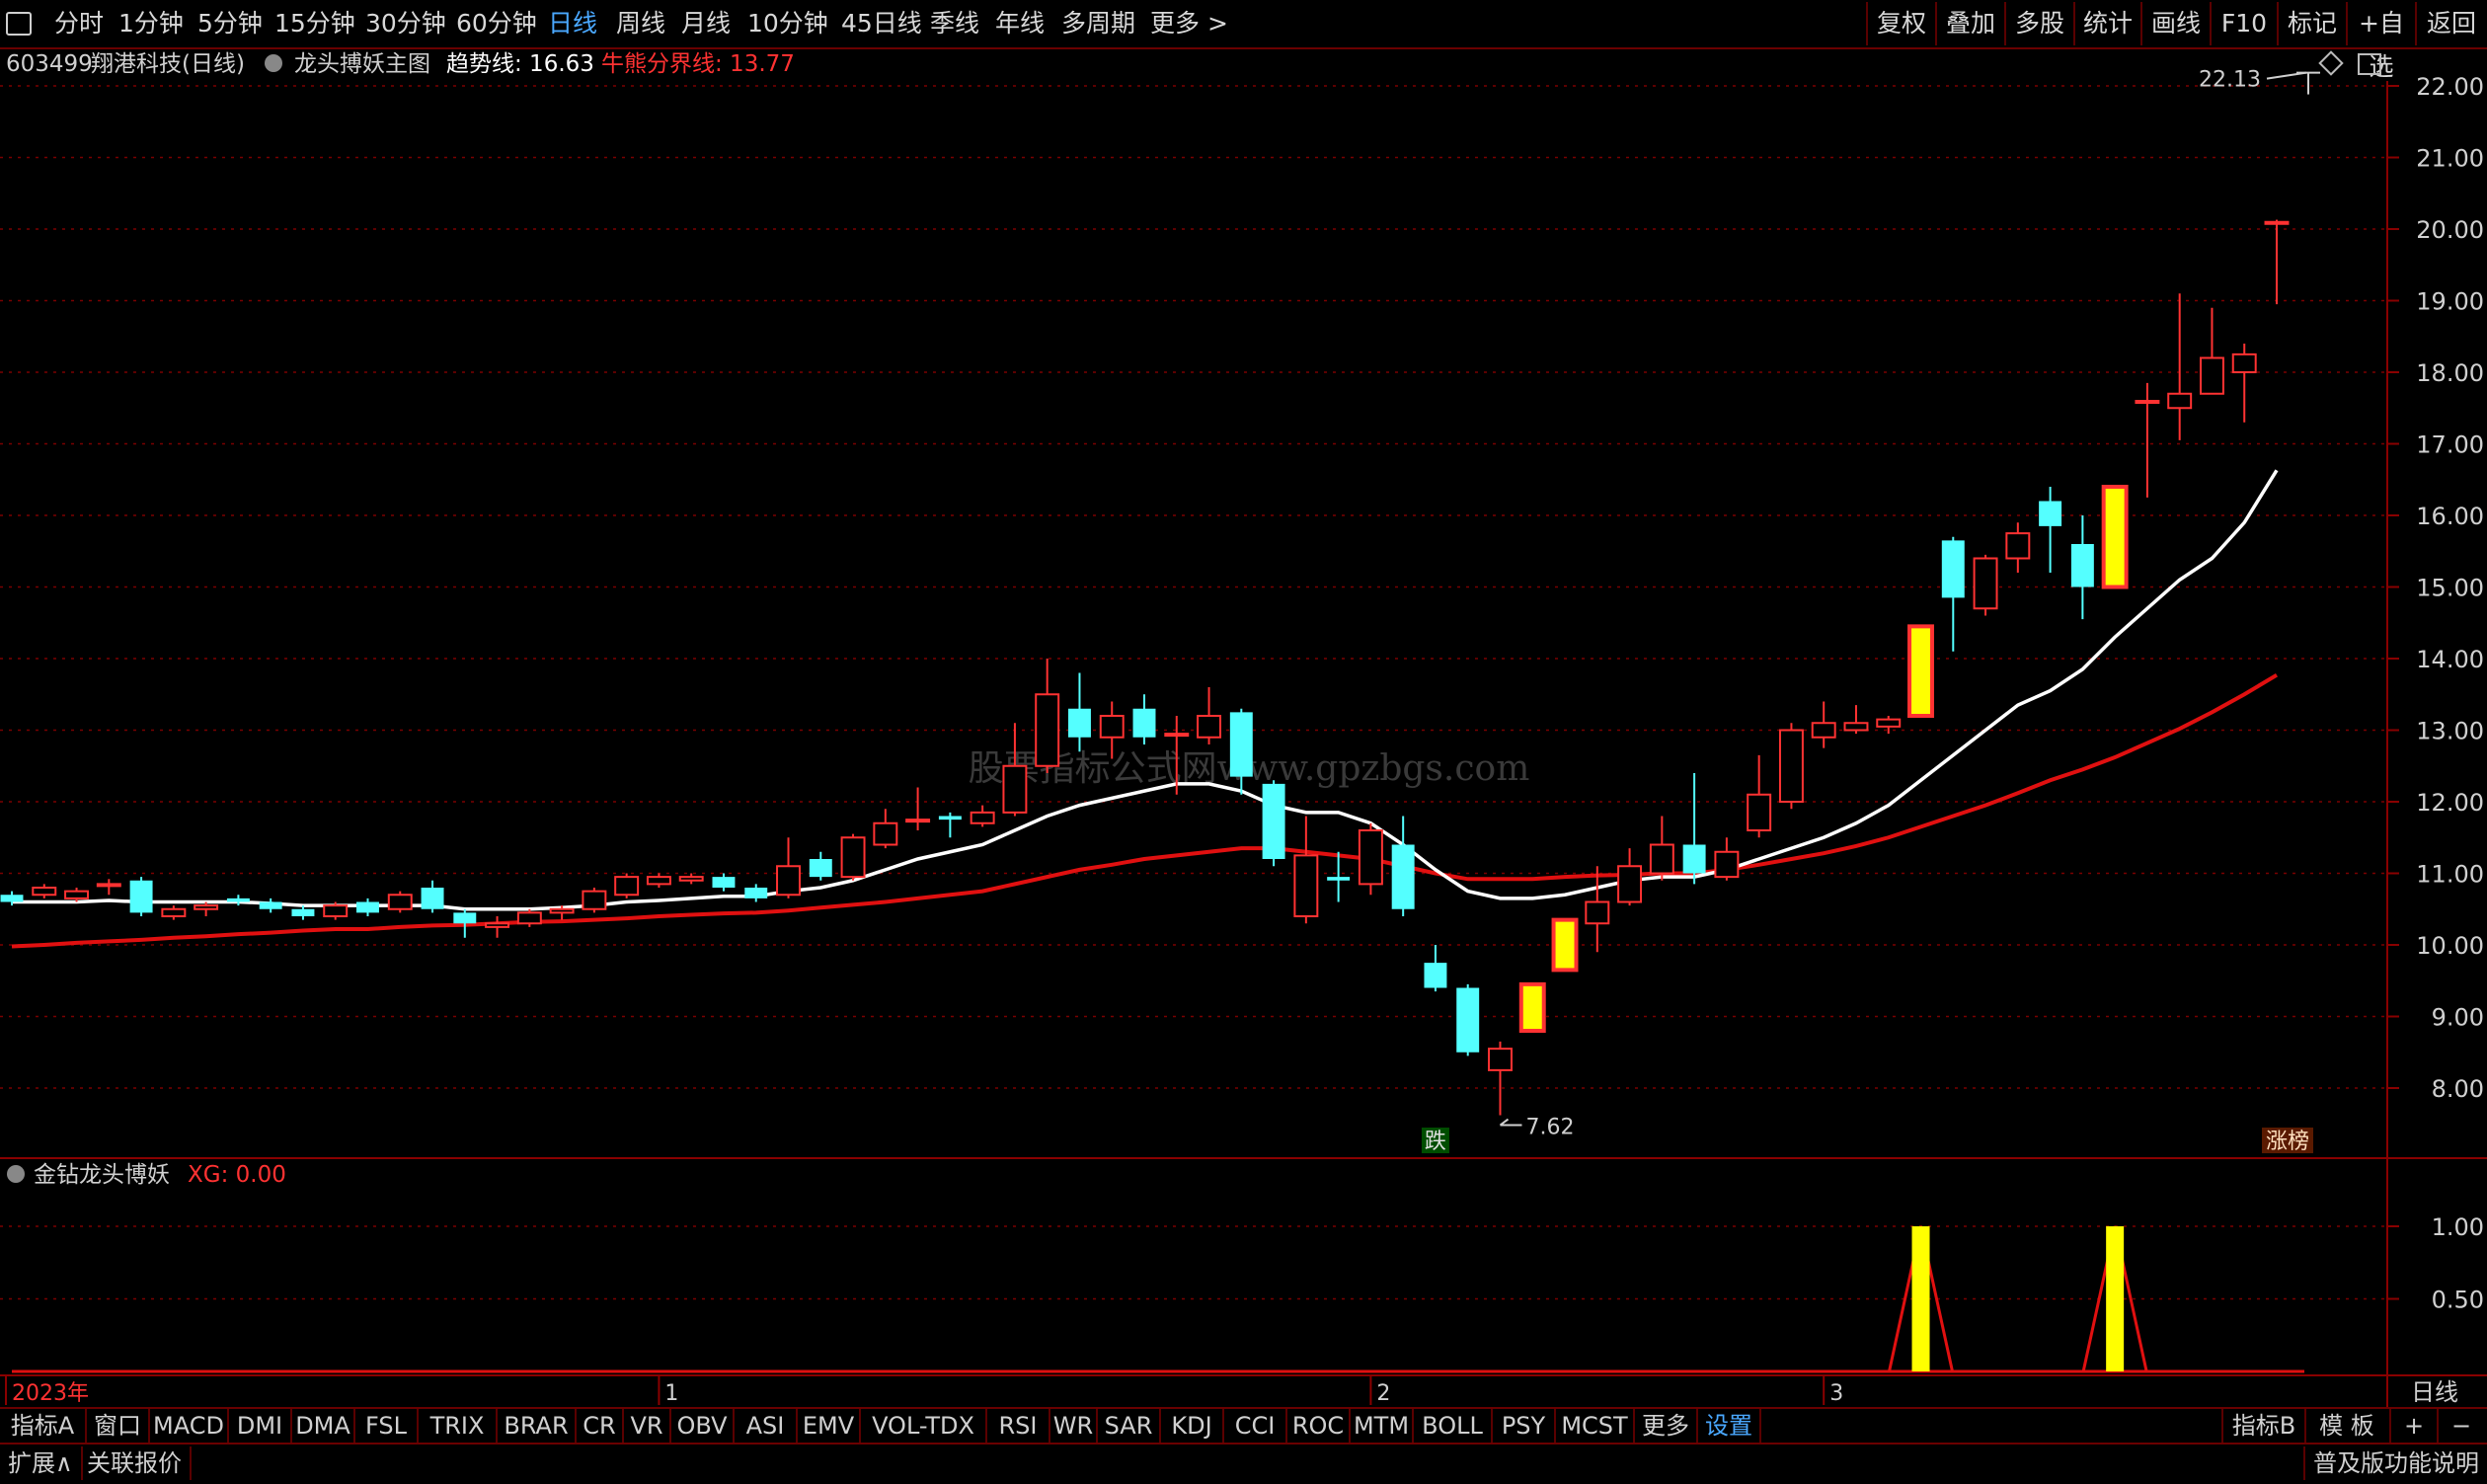  I want to click on indicator-tab-3: DMI, so click(260, 1426).